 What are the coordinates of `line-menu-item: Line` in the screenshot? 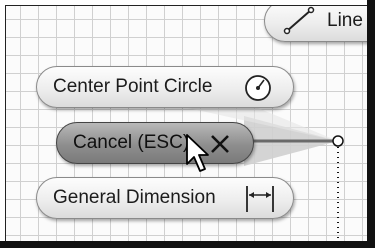 It's located at (316, 24).